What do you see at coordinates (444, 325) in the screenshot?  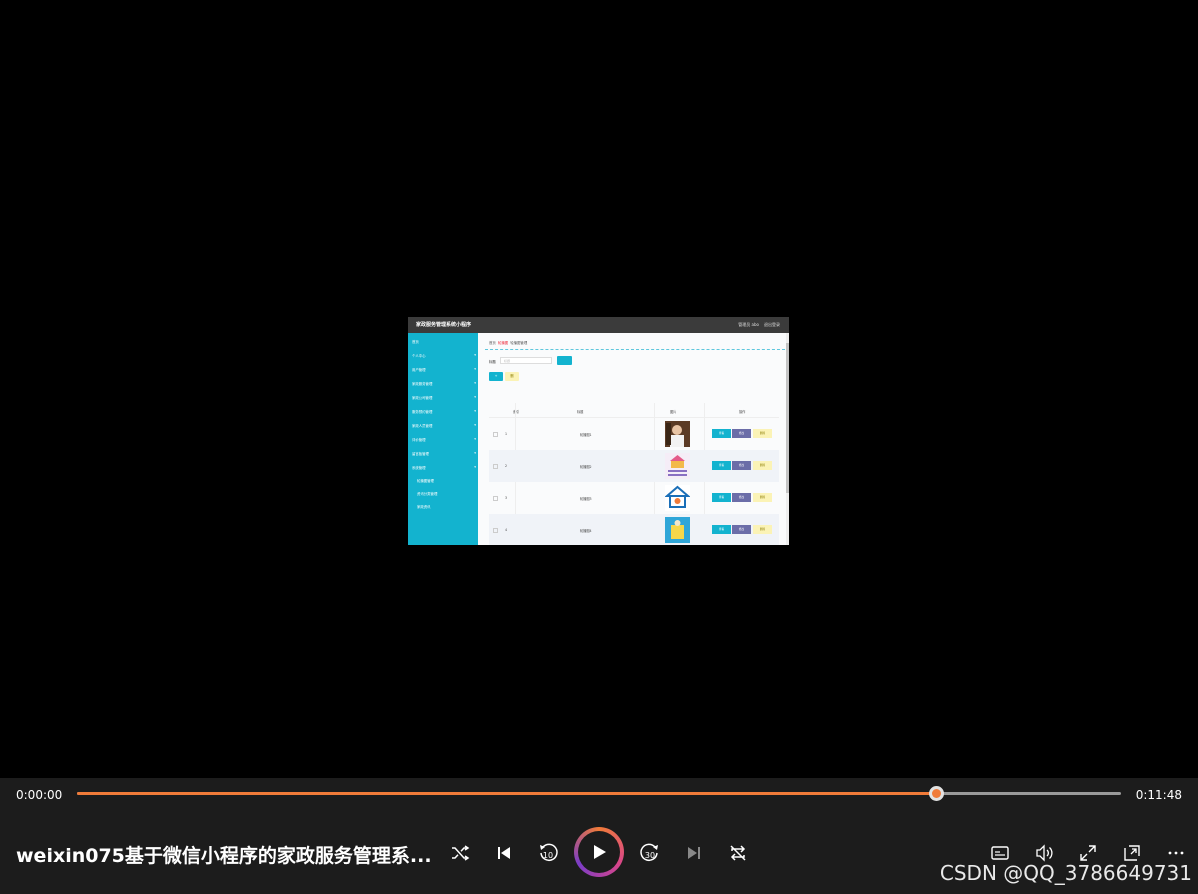 I see `app-title: 家政服务管理系统小程序` at bounding box center [444, 325].